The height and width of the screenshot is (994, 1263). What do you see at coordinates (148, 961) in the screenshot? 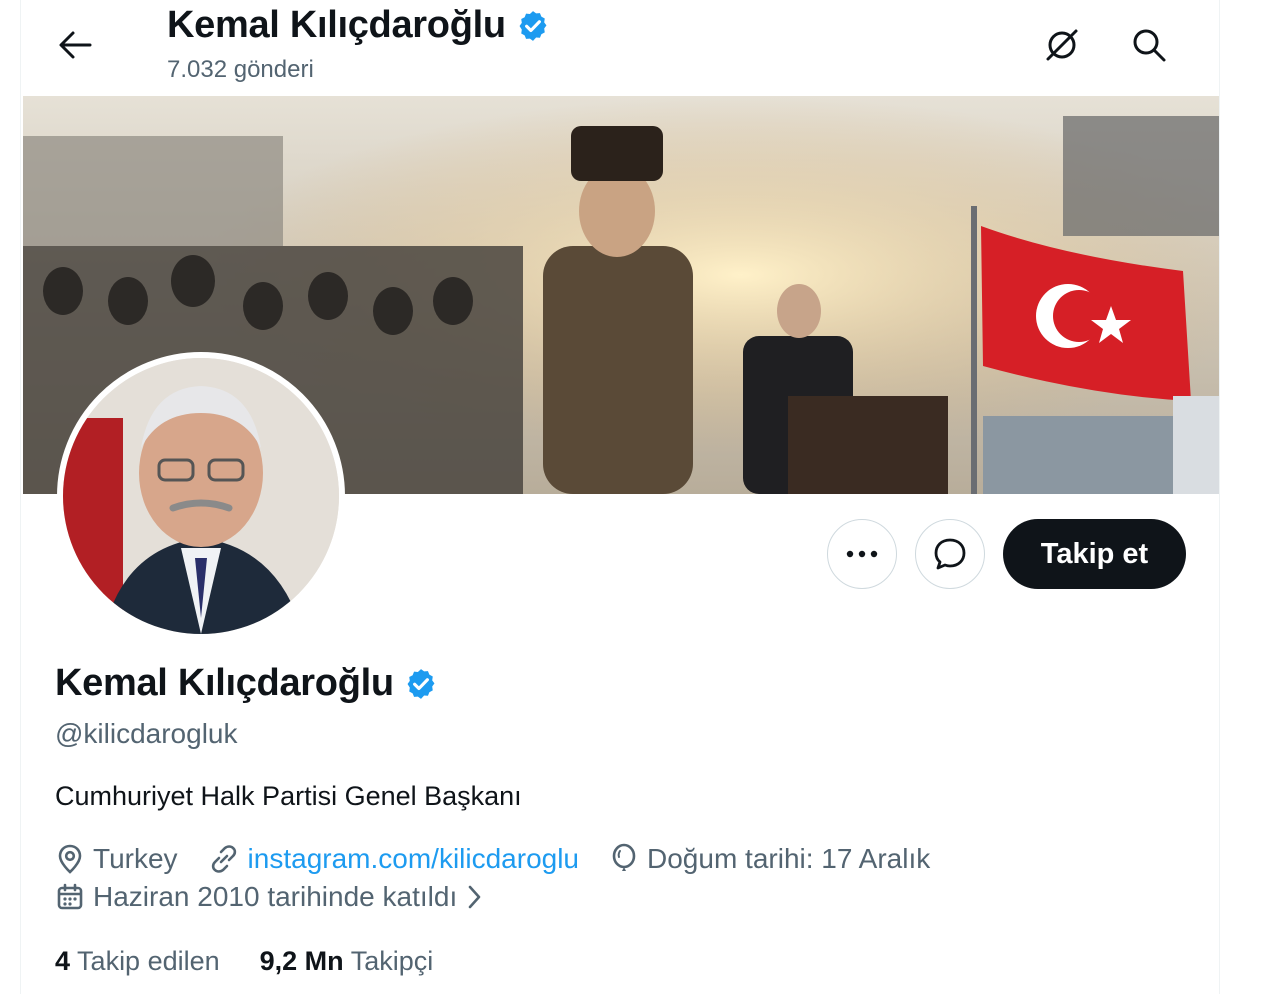
I see `following-label: Takip edilen` at bounding box center [148, 961].